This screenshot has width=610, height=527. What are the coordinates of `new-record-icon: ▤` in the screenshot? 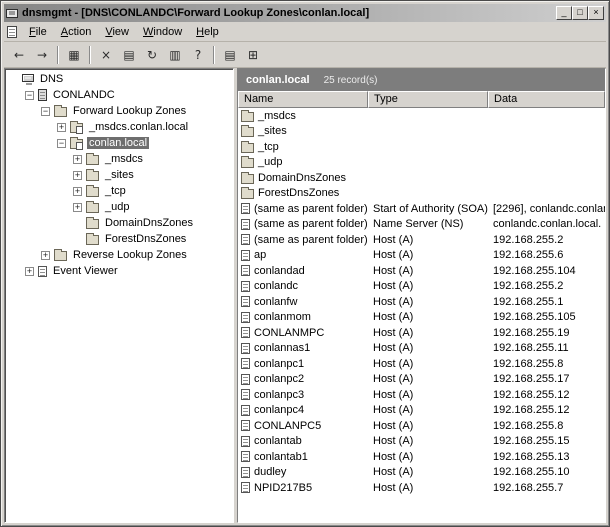 It's located at (230, 54).